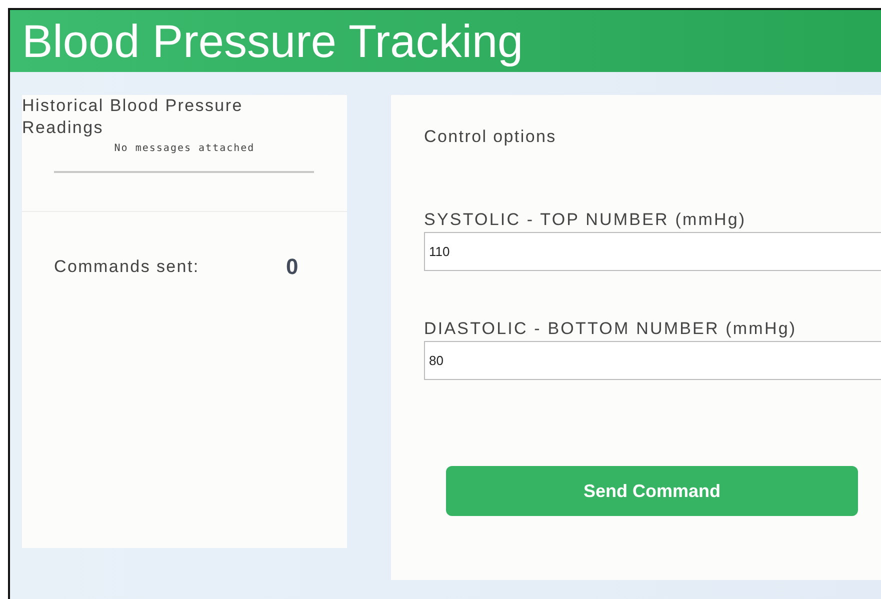  I want to click on controls-title: Control options, so click(491, 137).